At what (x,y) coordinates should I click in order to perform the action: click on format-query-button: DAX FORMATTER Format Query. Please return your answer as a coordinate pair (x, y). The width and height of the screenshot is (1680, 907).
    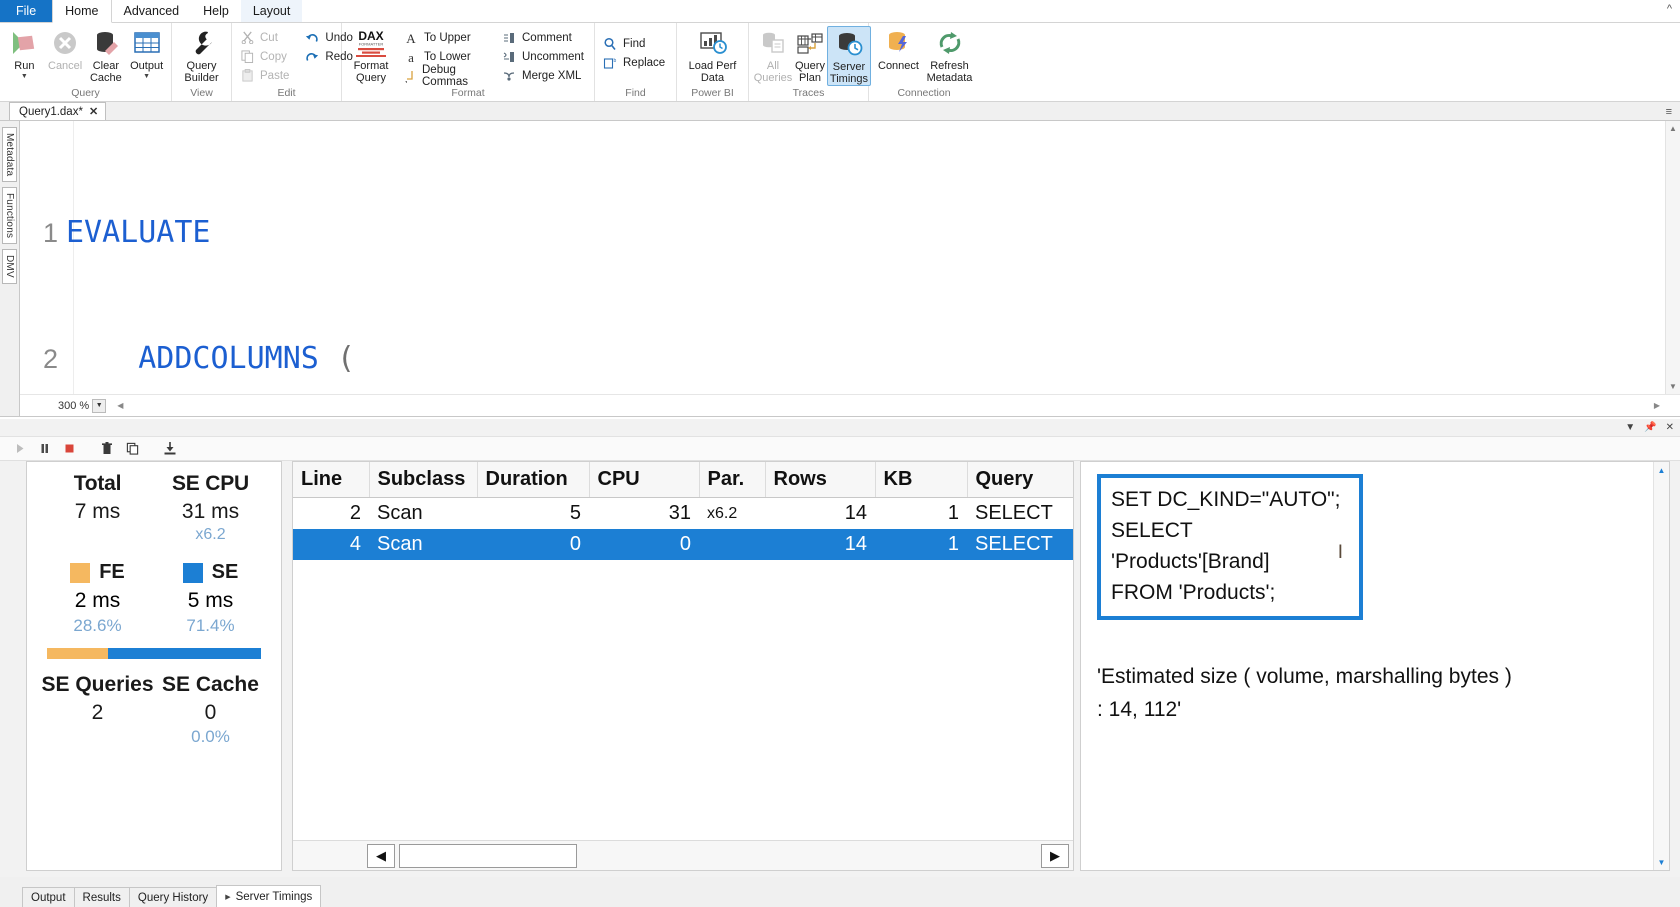
    Looking at the image, I should click on (371, 55).